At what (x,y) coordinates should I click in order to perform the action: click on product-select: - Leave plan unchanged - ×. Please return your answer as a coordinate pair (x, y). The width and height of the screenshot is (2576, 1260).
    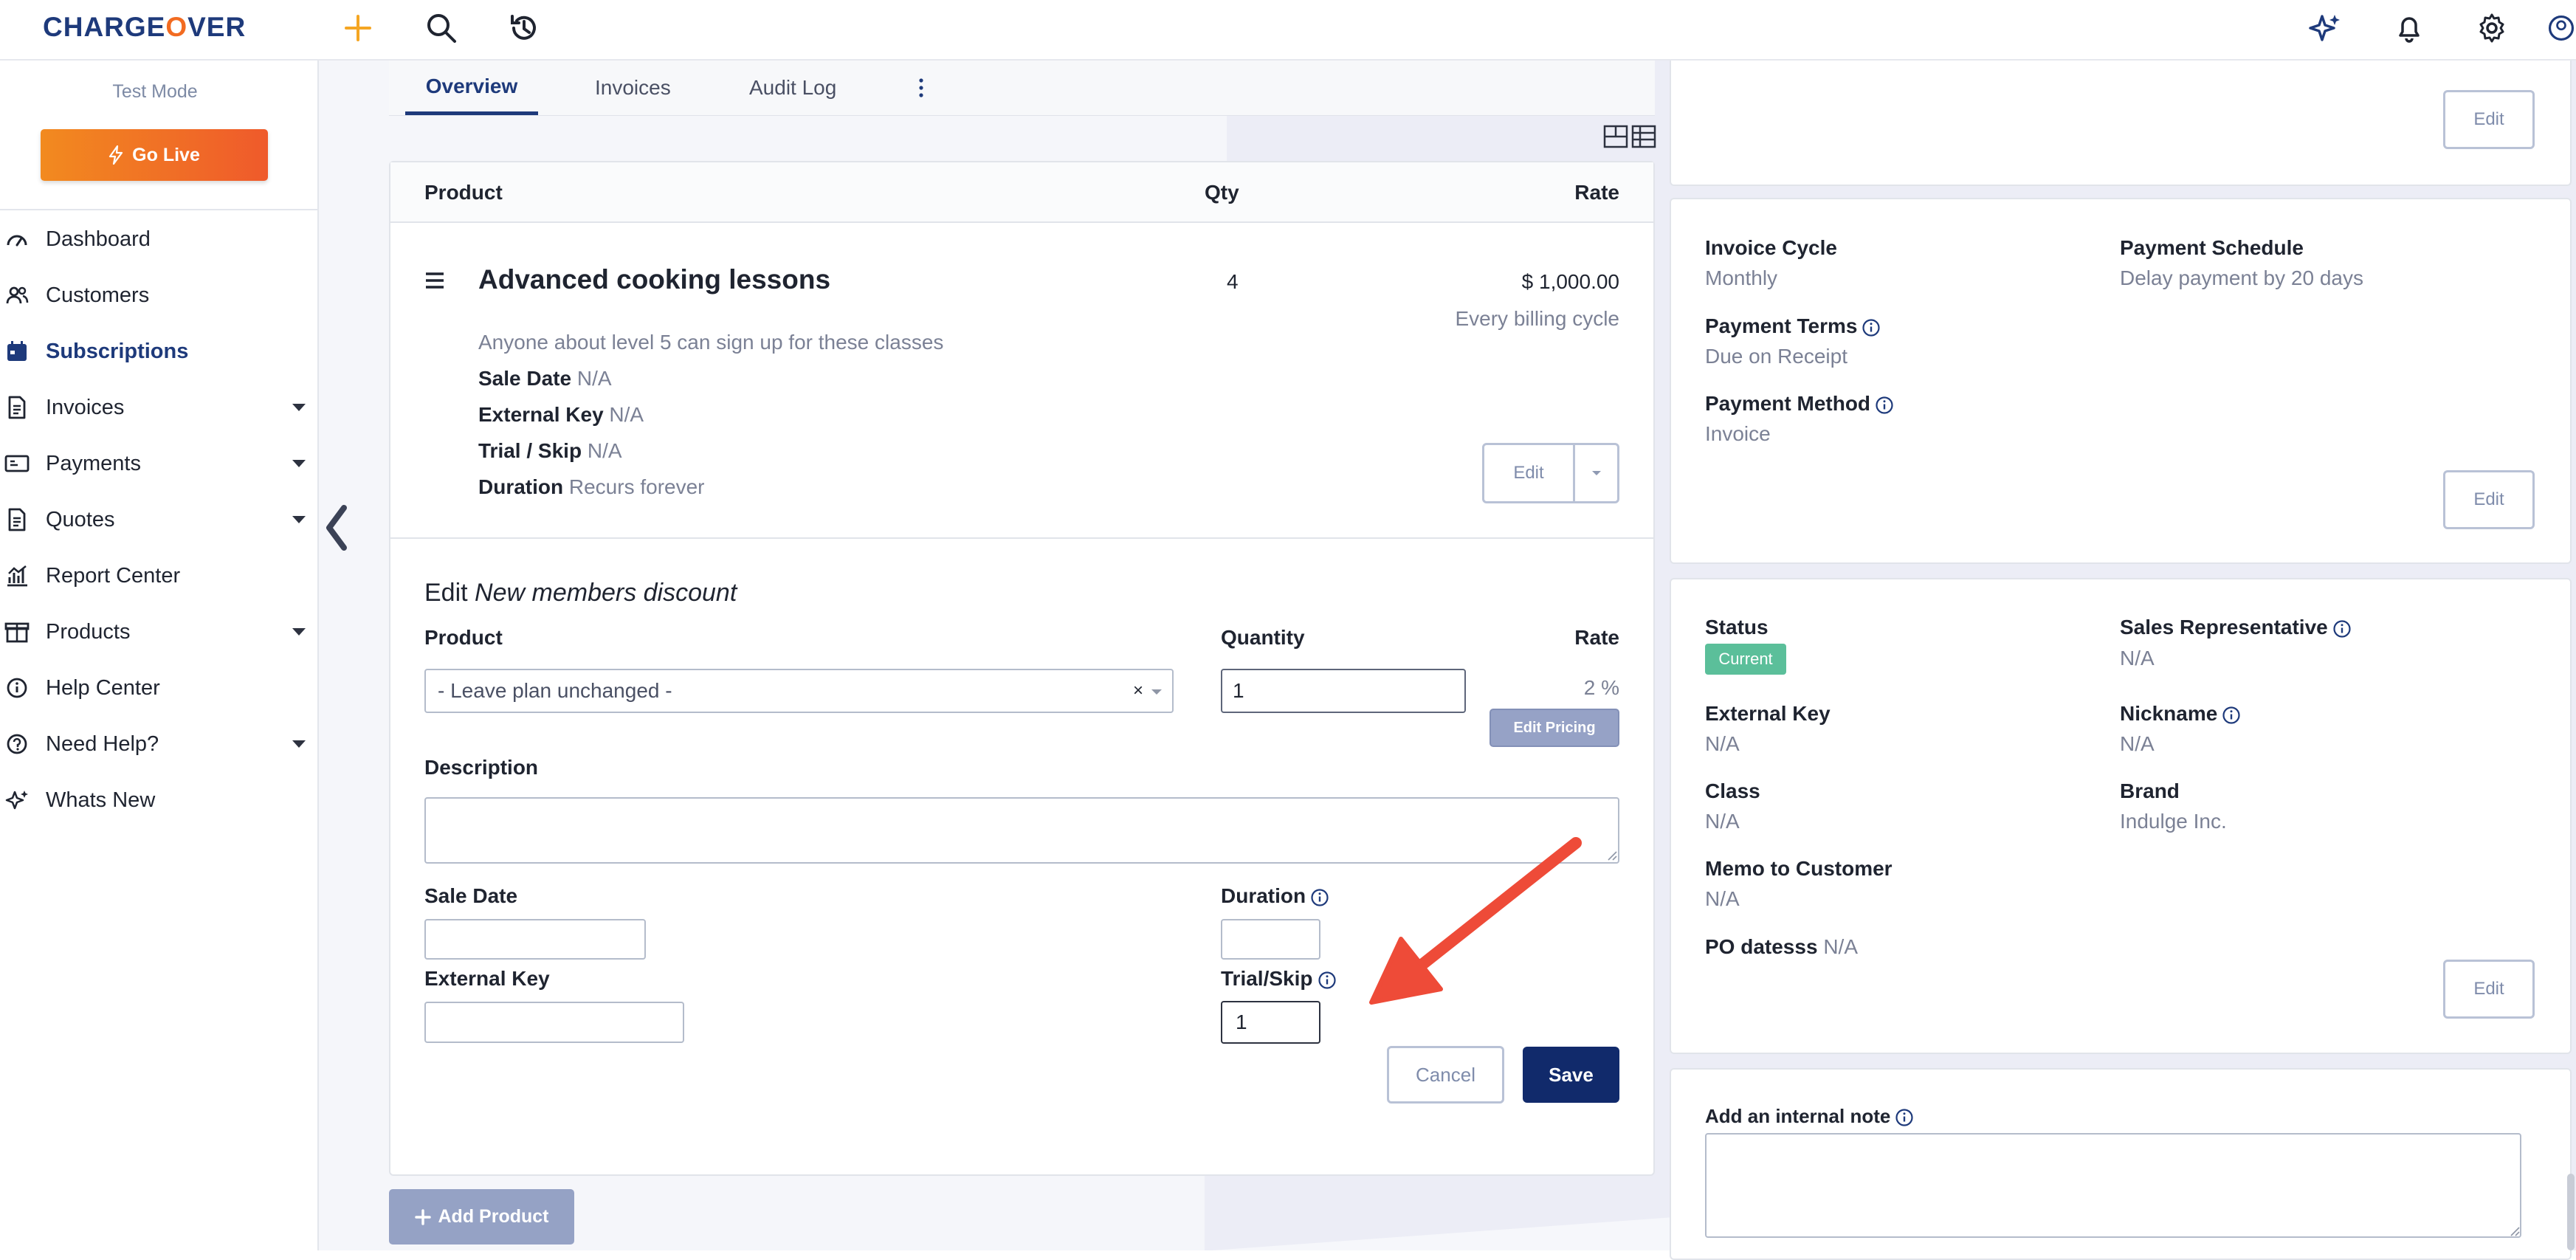
    Looking at the image, I should click on (799, 691).